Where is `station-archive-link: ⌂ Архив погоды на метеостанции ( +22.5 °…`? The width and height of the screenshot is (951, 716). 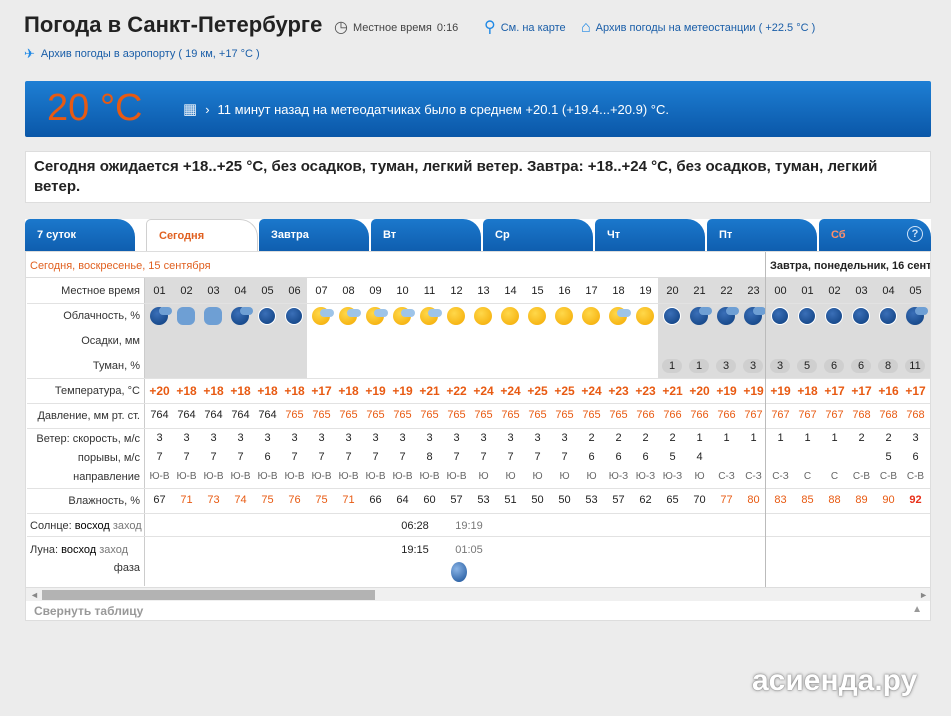
station-archive-link: ⌂ Архив погоды на метеостанции ( +22.5 °… is located at coordinates (698, 28).